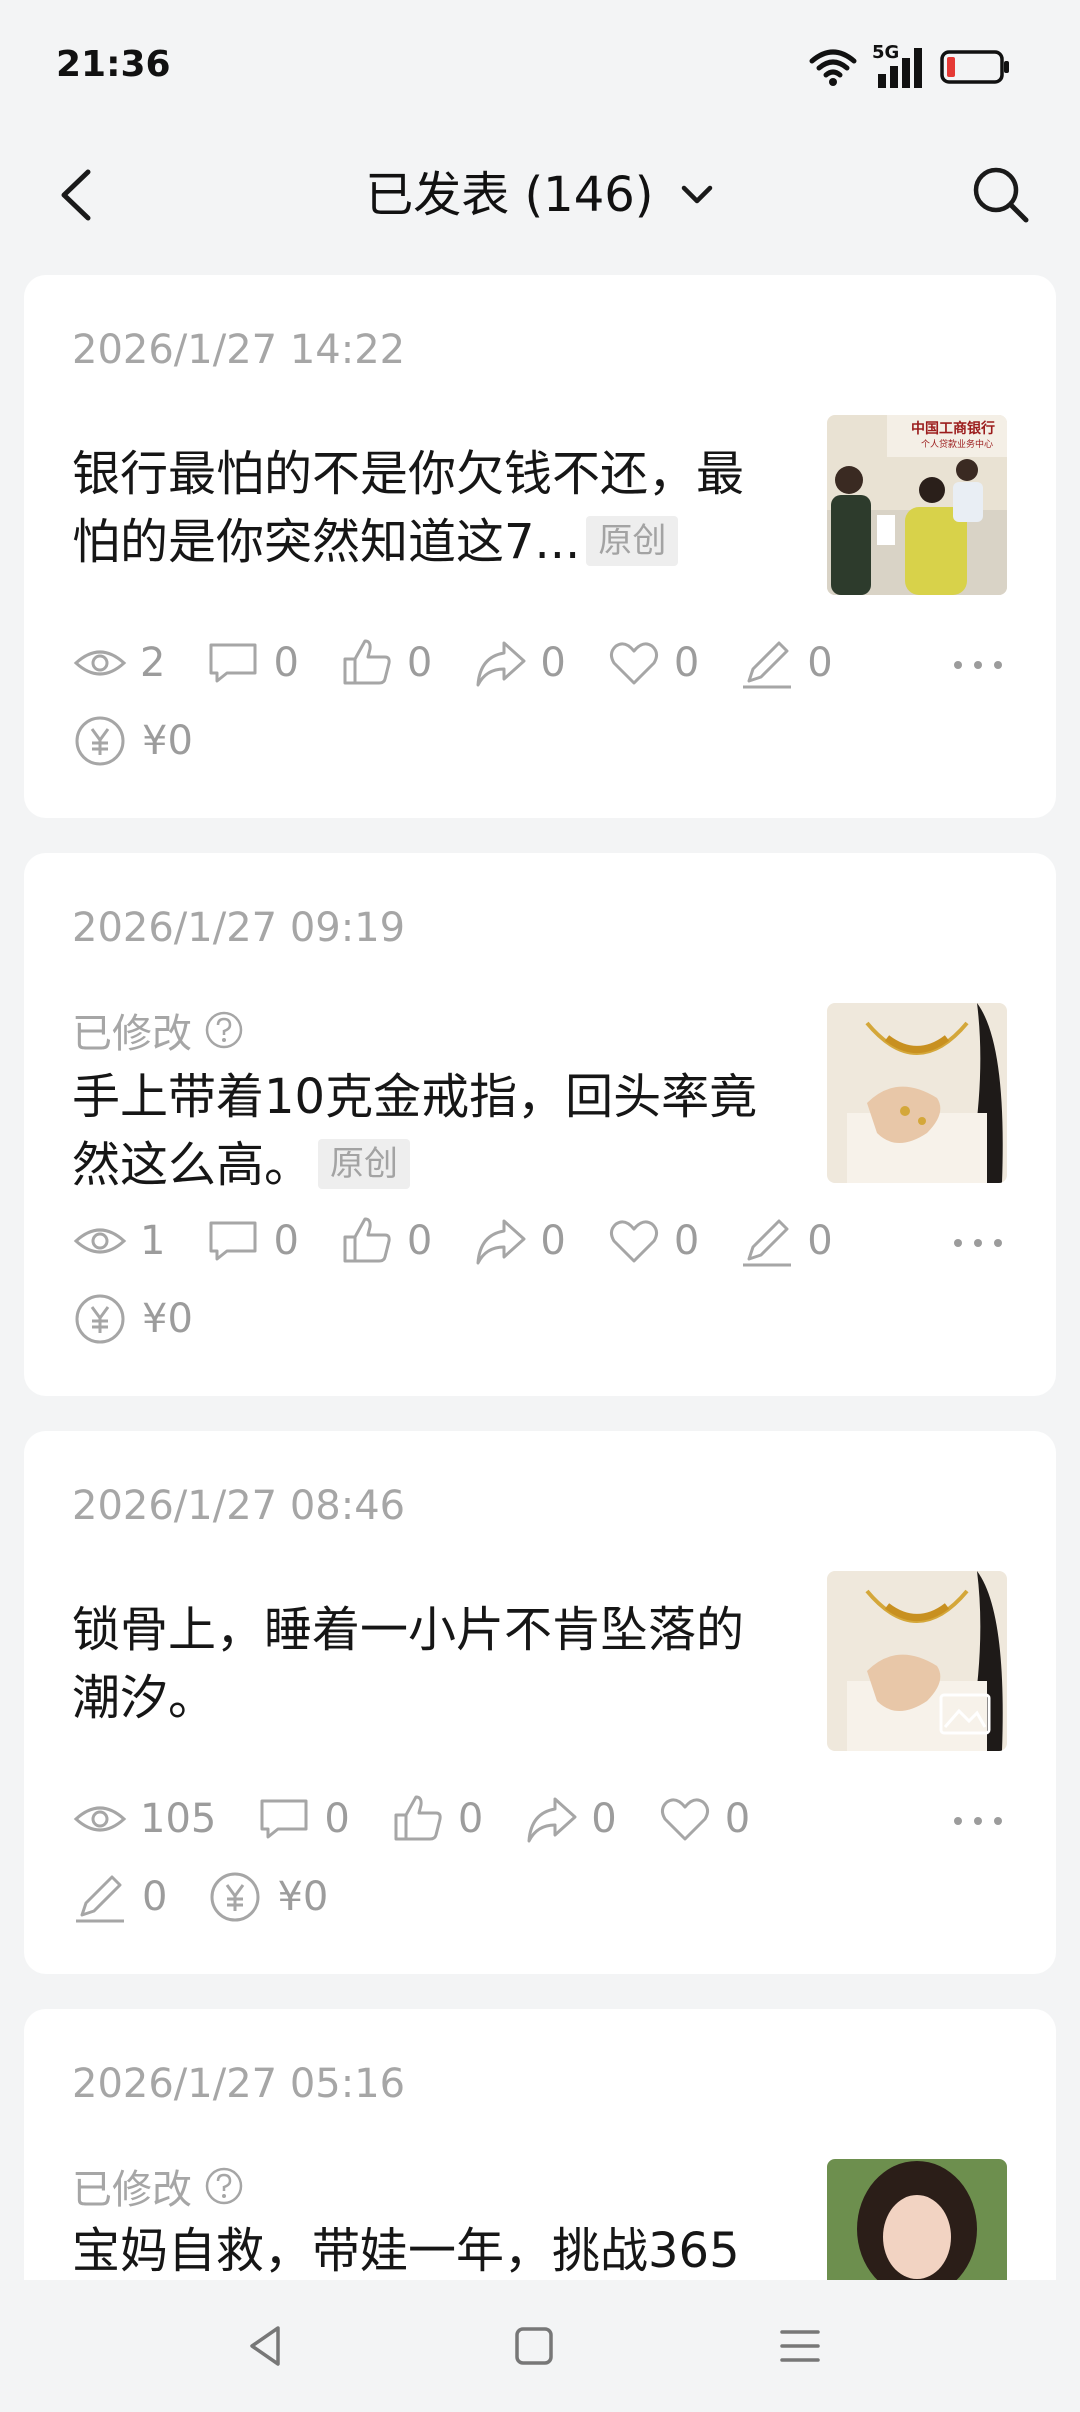 This screenshot has height=2412, width=1080. What do you see at coordinates (252, 1241) in the screenshot?
I see `comments-stat: 0` at bounding box center [252, 1241].